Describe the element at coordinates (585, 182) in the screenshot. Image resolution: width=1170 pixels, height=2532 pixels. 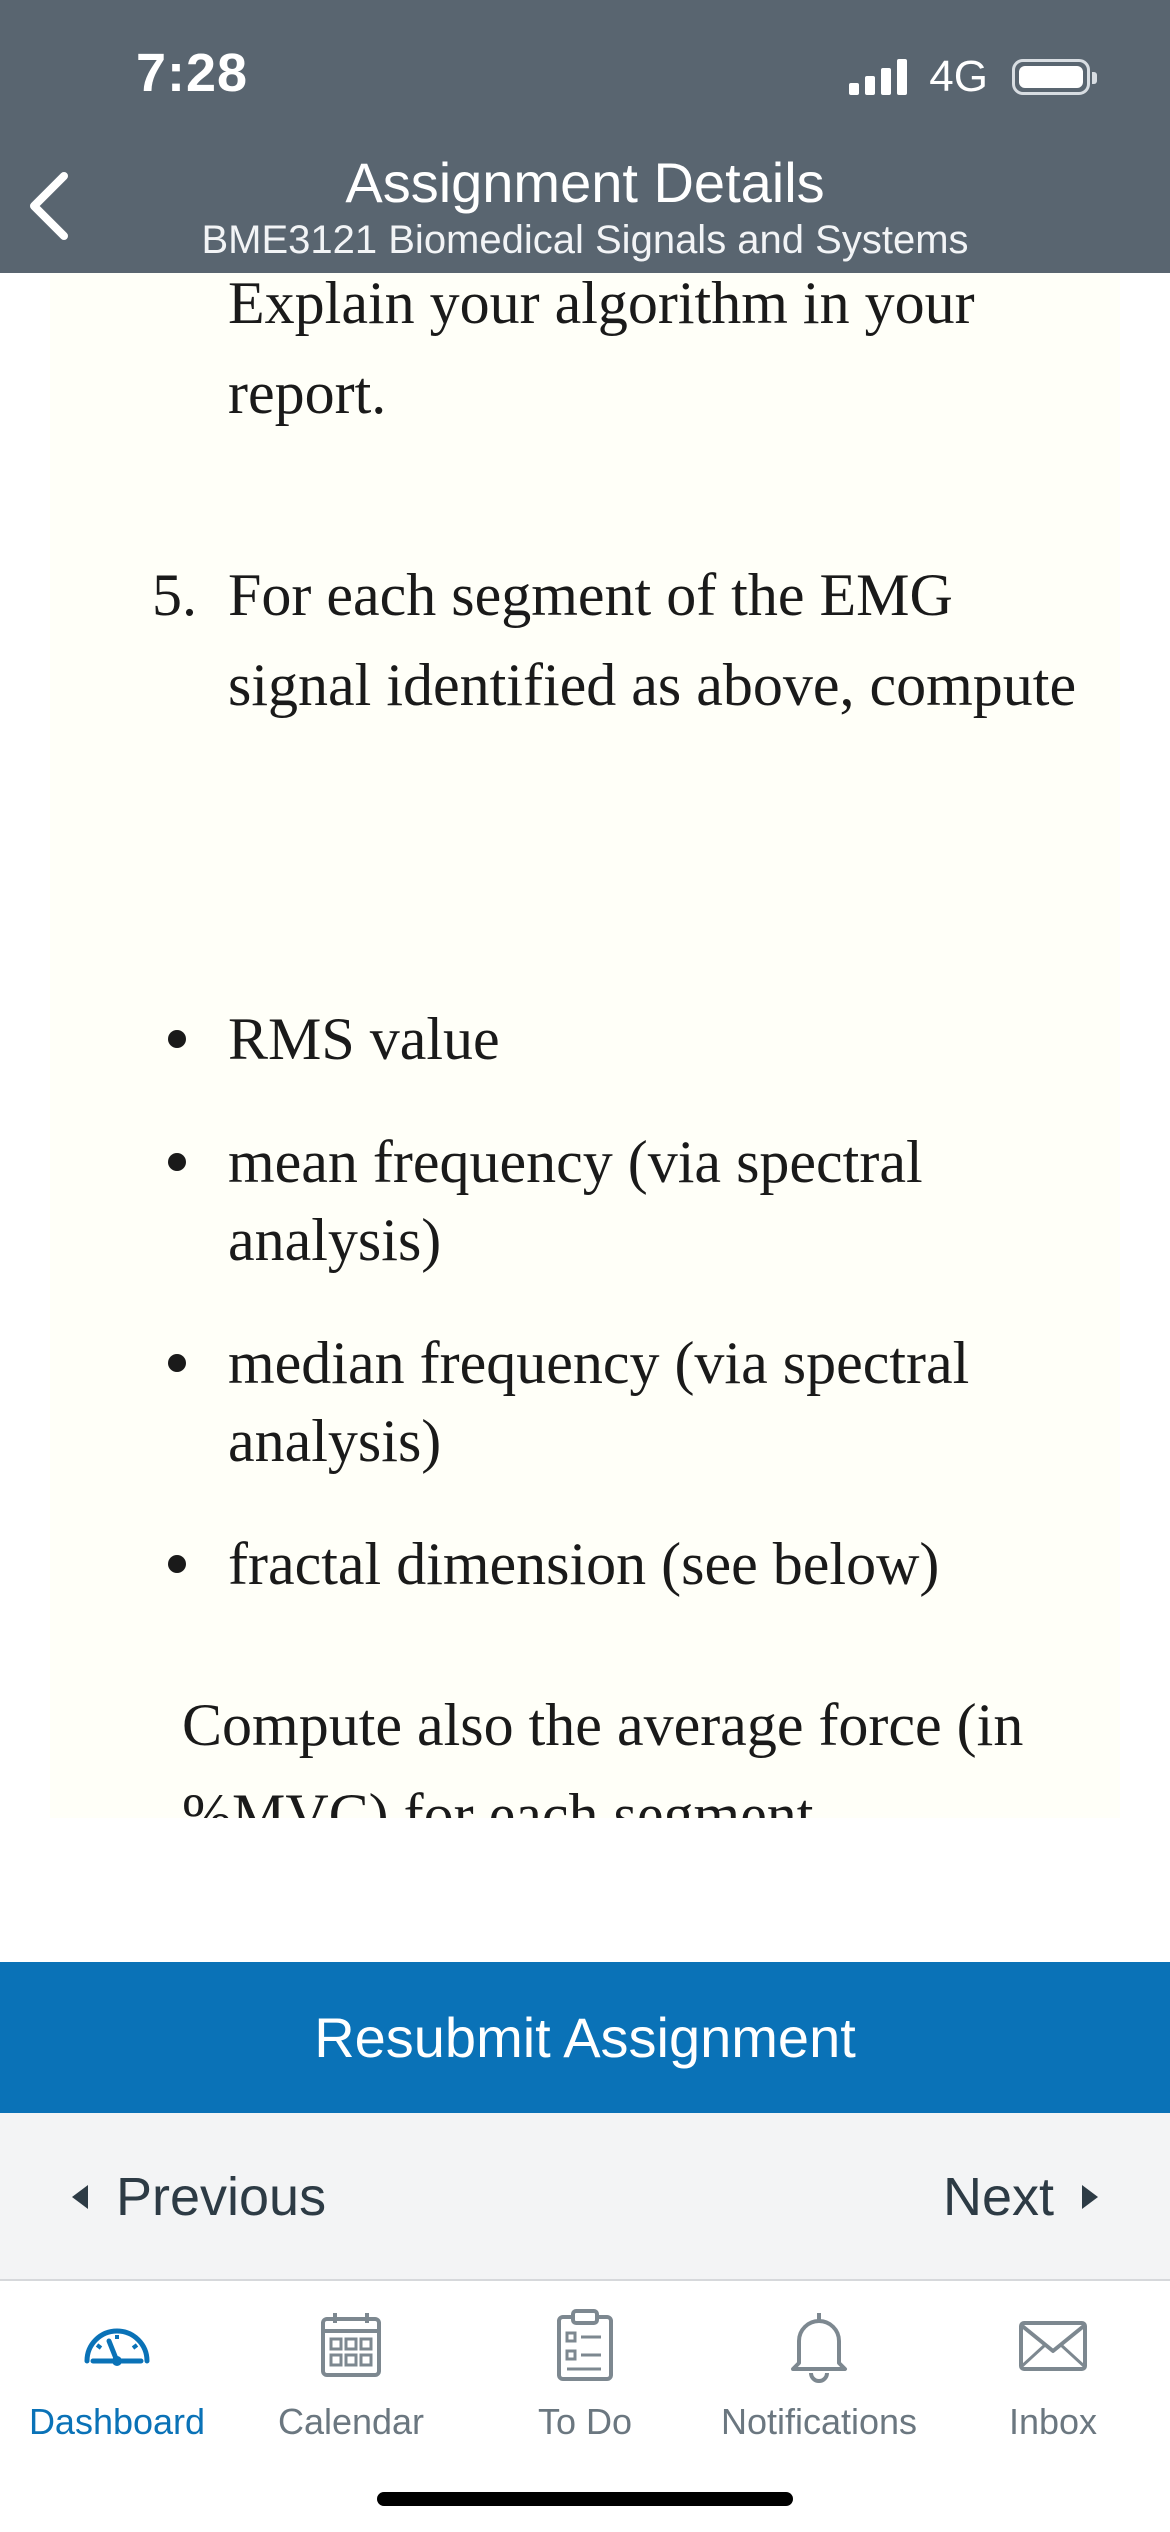
I see `page-title: Assignment Details` at that location.